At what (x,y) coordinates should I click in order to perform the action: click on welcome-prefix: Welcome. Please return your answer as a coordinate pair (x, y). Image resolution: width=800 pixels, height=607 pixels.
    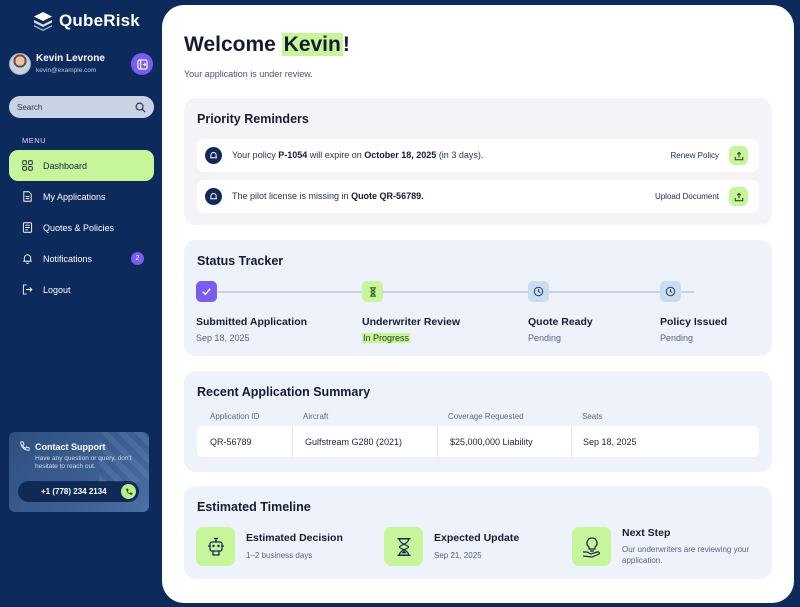
    Looking at the image, I should click on (233, 44).